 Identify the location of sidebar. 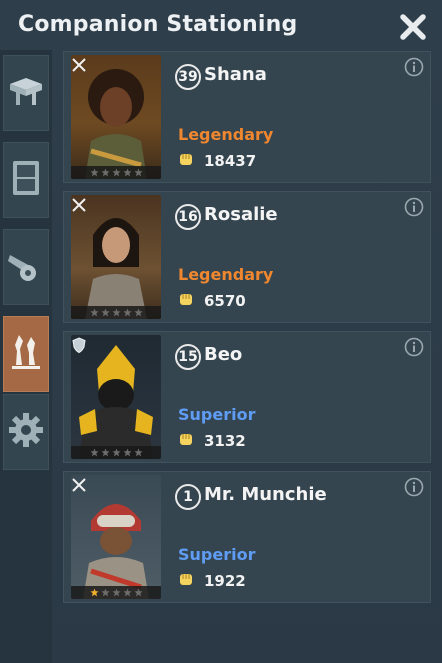
(26, 356).